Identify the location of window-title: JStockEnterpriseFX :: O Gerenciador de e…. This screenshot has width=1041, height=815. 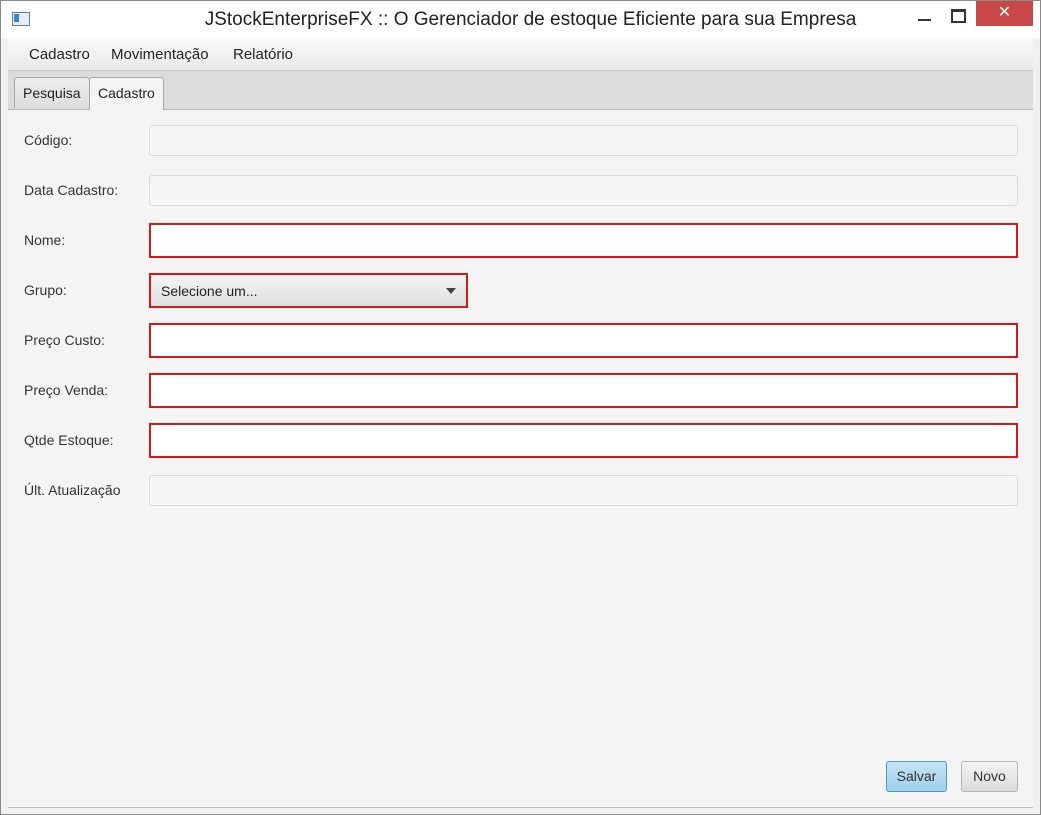
(530, 19).